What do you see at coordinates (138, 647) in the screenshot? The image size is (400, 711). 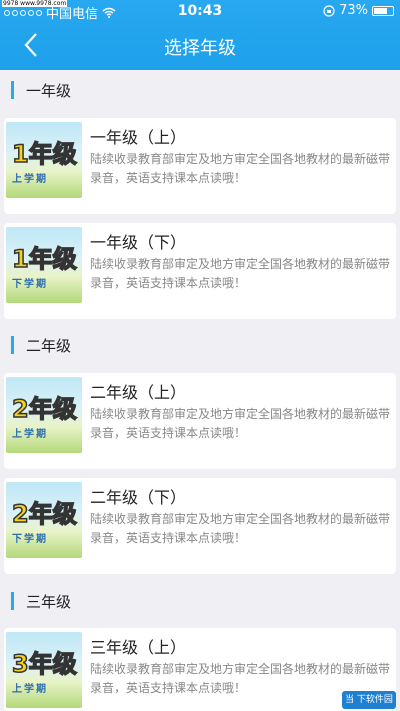 I see `card-title: 三年级（上）` at bounding box center [138, 647].